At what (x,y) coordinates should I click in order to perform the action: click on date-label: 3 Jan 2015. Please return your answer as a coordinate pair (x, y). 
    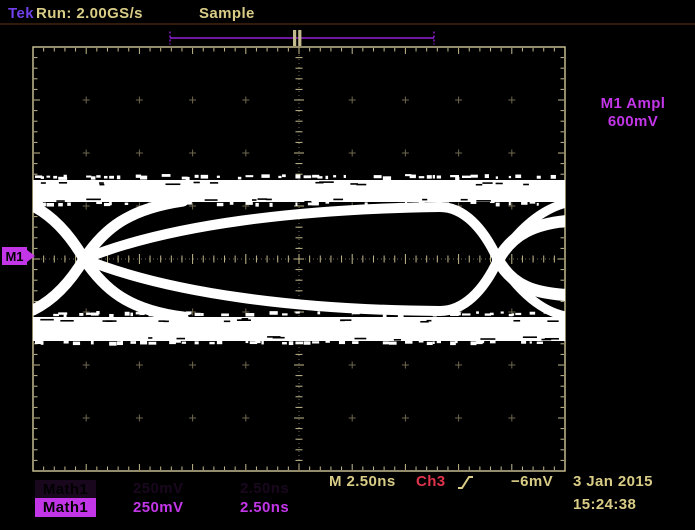
    Looking at the image, I should click on (613, 481).